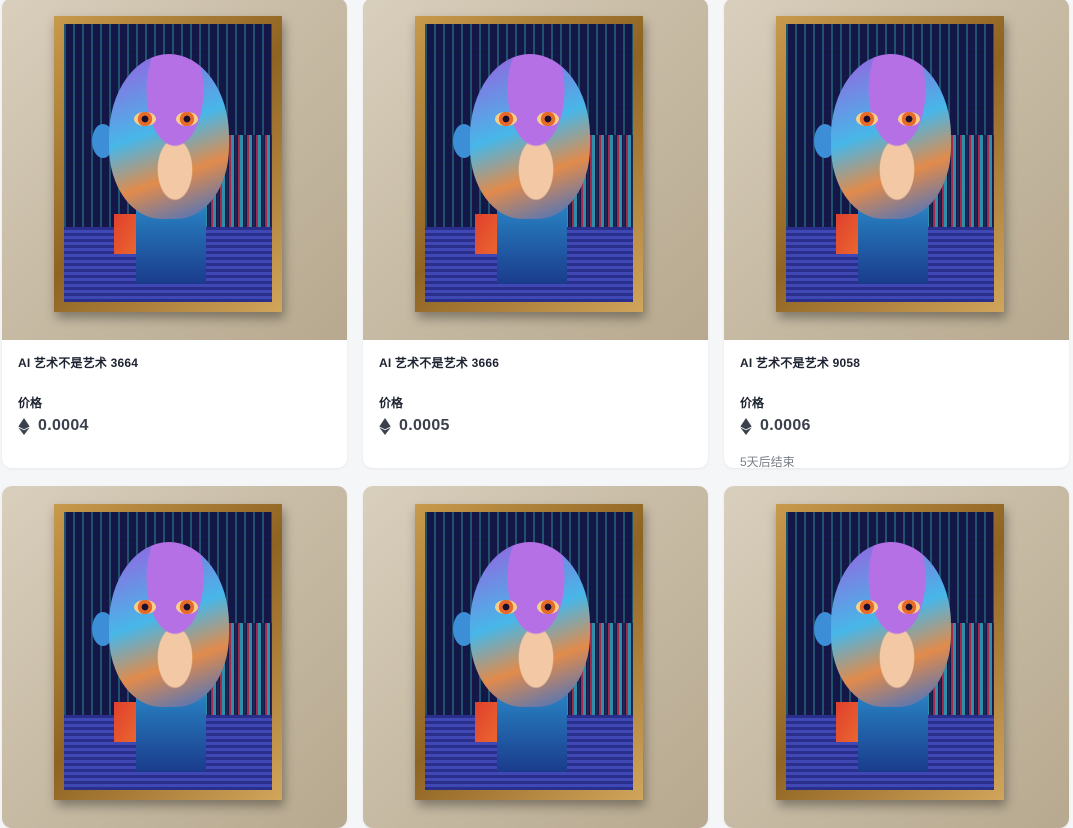 This screenshot has height=828, width=1073. What do you see at coordinates (535, 362) in the screenshot?
I see `nft-title: AI 艺术不是艺术 3666` at bounding box center [535, 362].